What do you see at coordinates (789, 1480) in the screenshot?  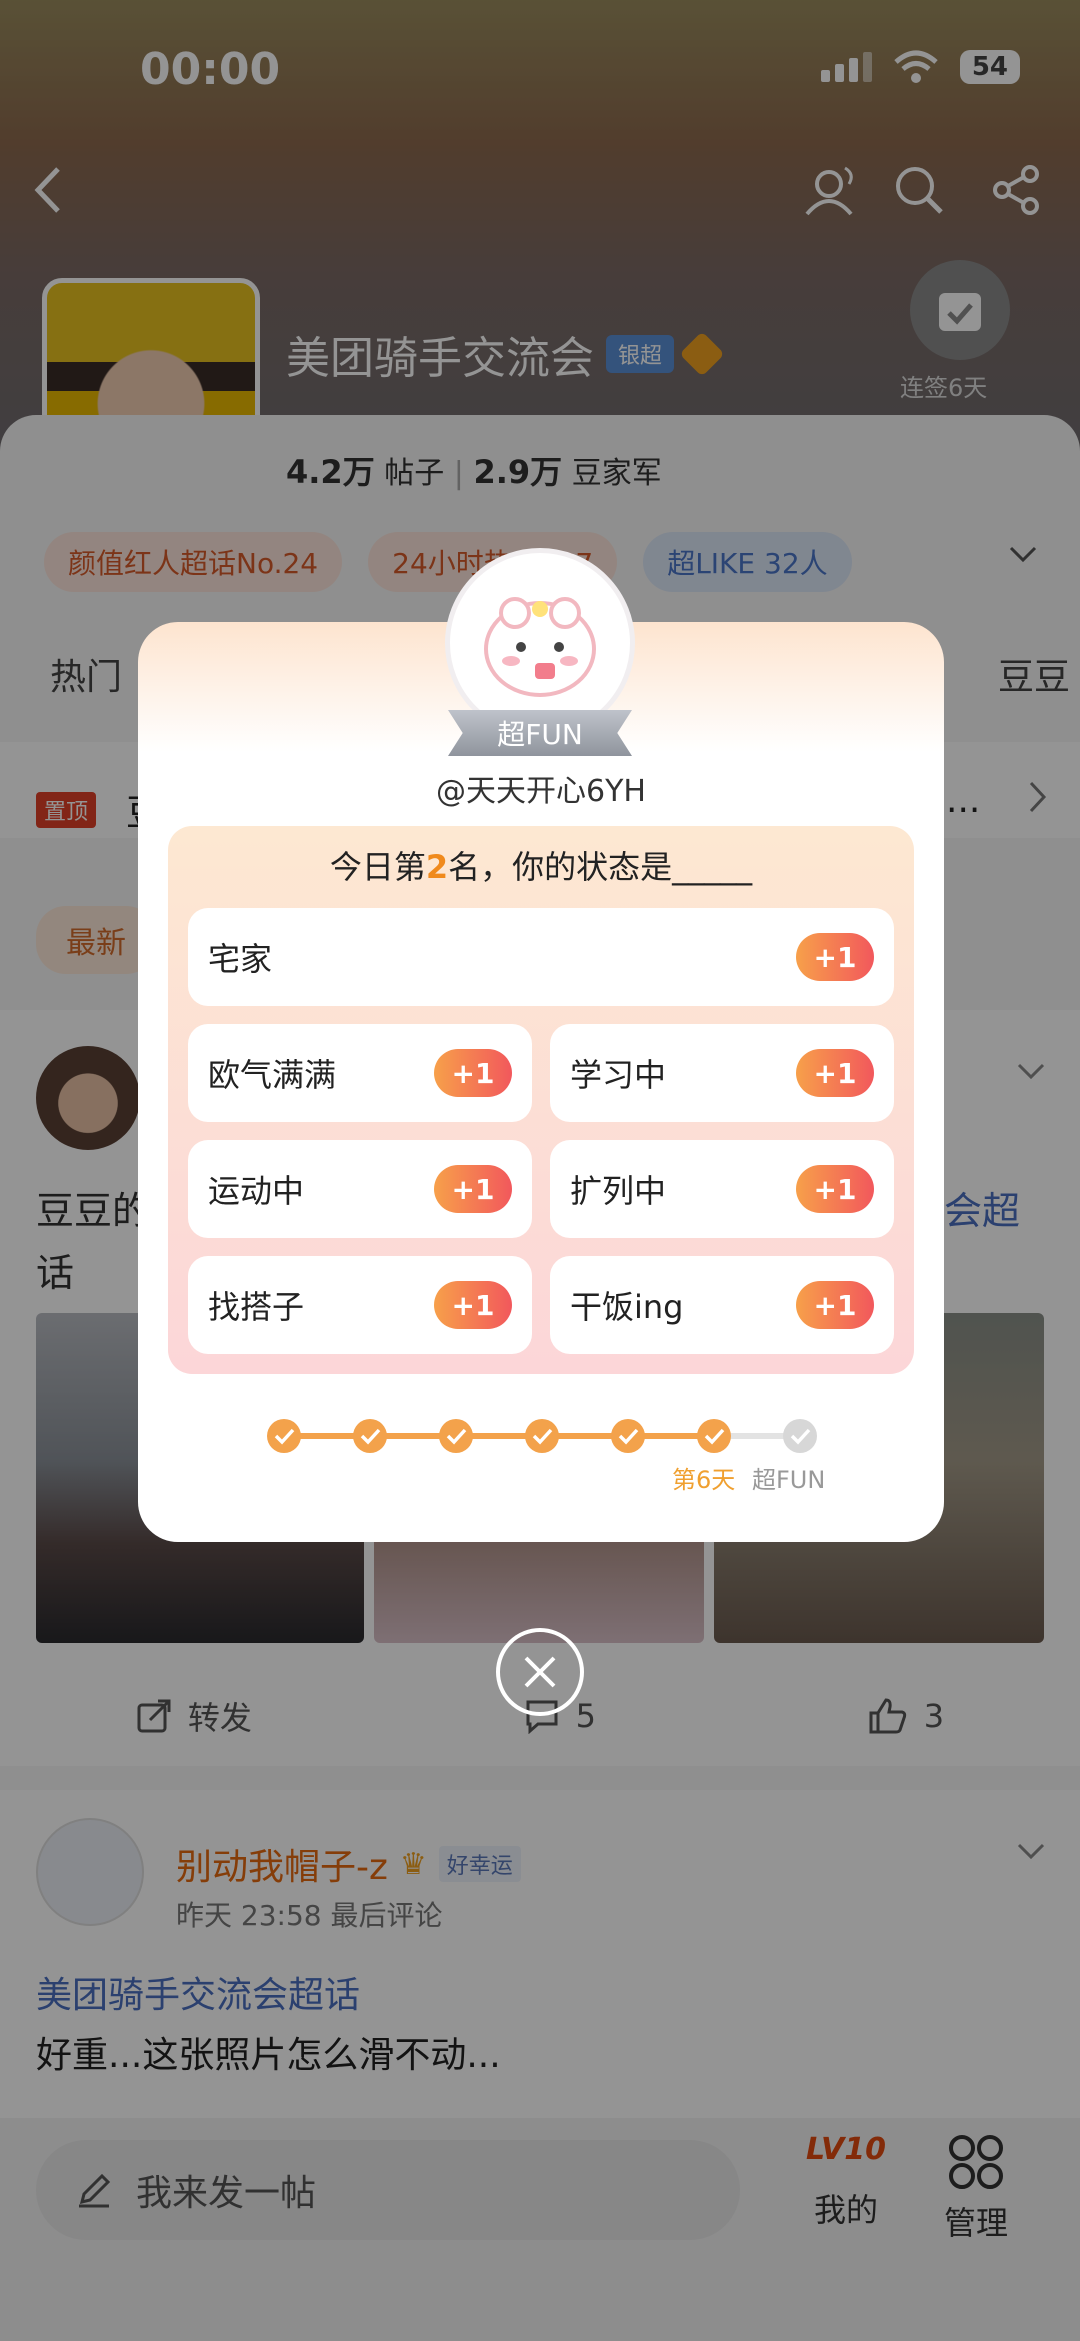 I see `progress-goal-label: 超FUN` at bounding box center [789, 1480].